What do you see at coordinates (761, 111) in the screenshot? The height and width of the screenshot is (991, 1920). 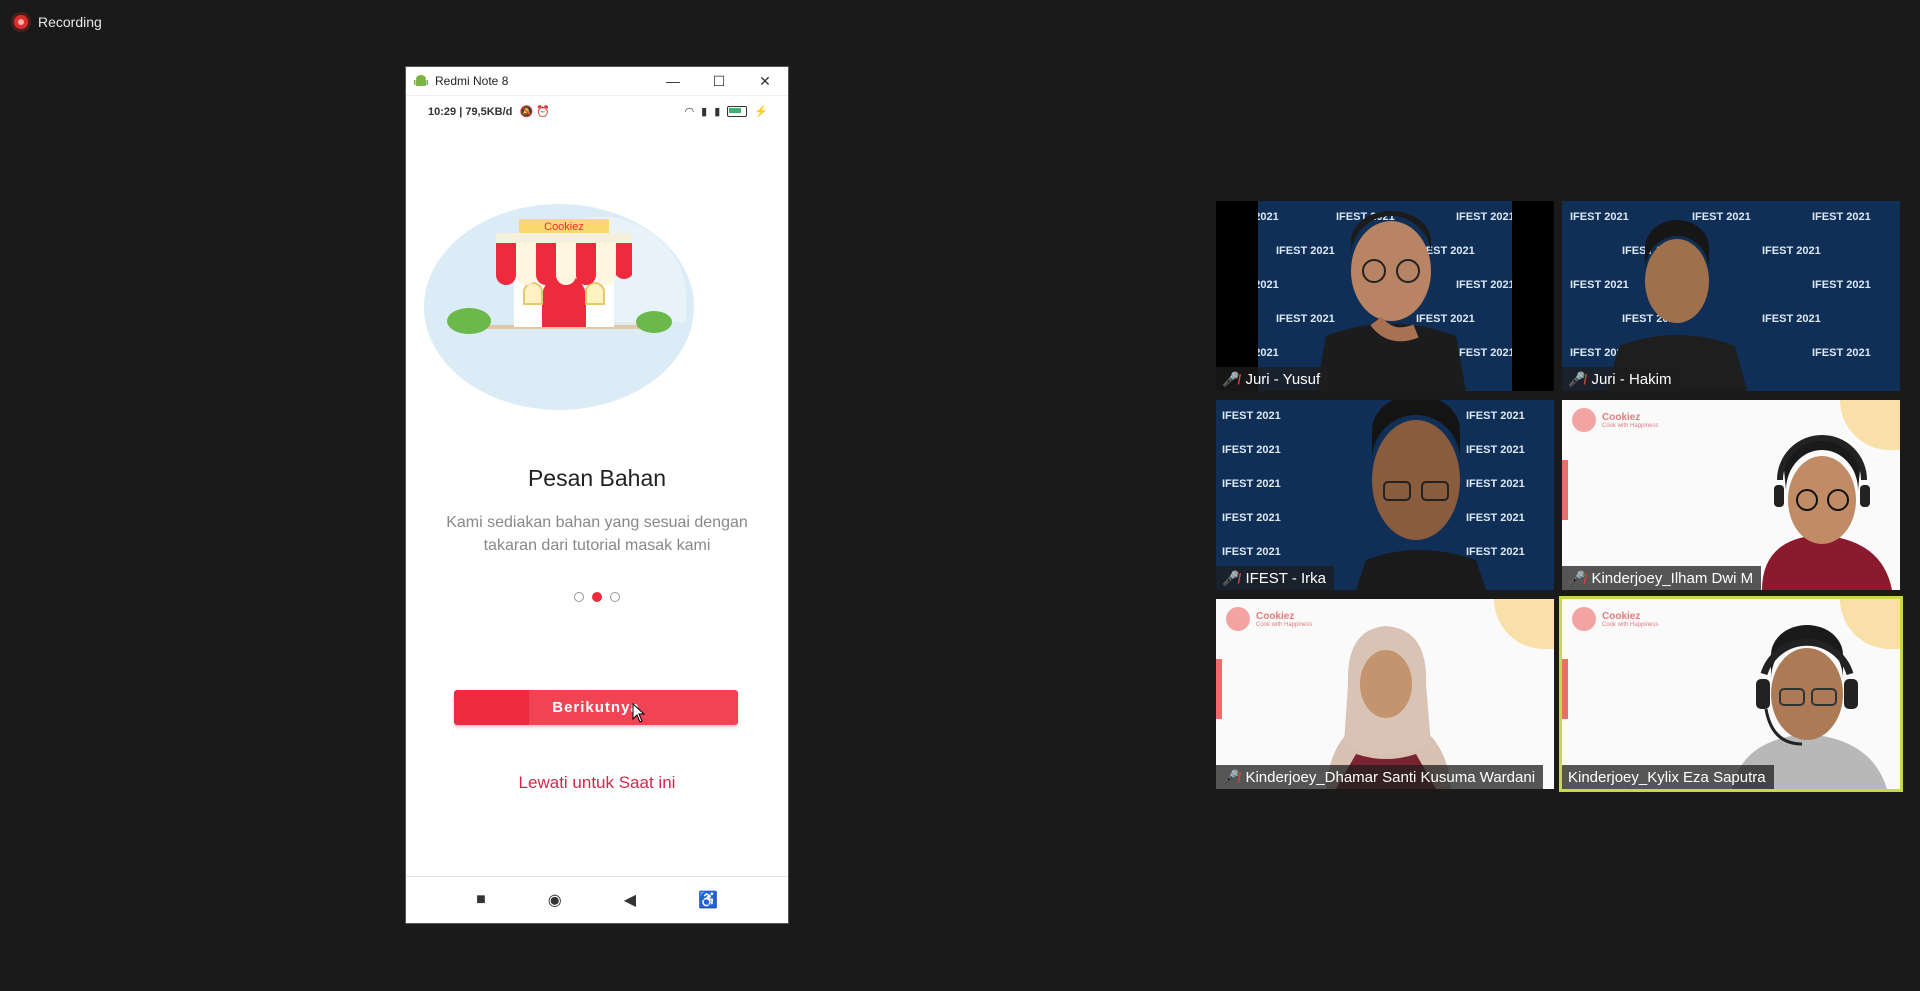 I see `charging-icon: ⚡` at bounding box center [761, 111].